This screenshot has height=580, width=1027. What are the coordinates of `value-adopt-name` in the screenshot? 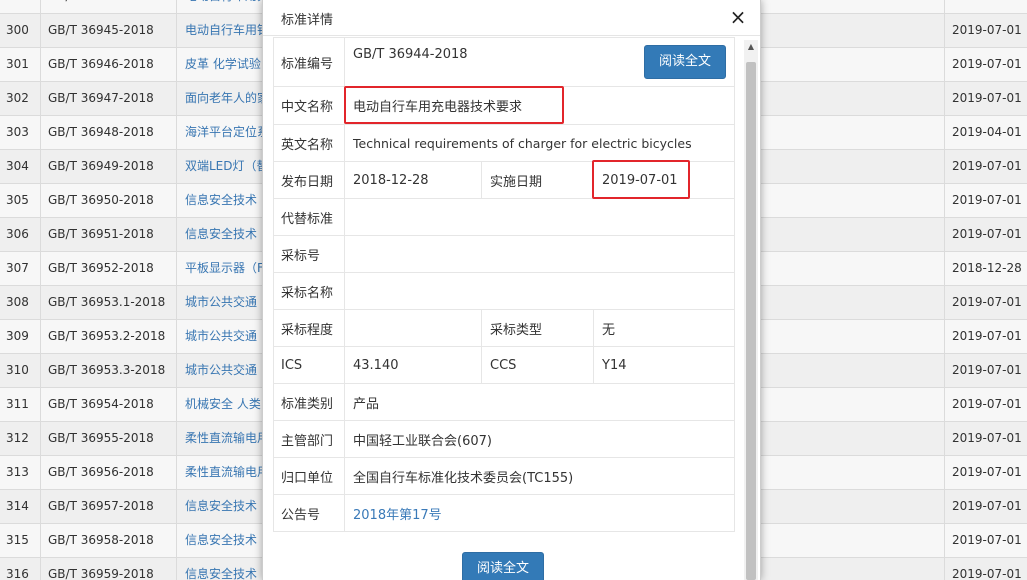 It's located at (540, 291).